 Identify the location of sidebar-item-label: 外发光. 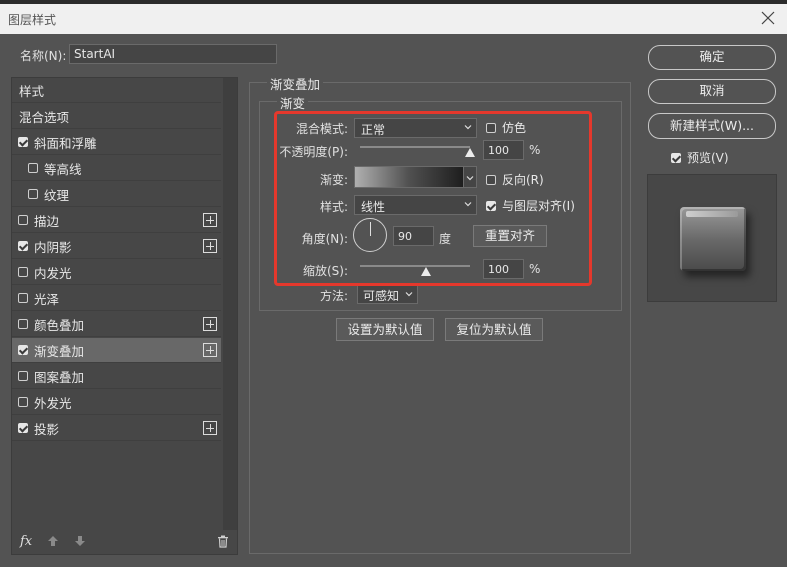
(53, 403).